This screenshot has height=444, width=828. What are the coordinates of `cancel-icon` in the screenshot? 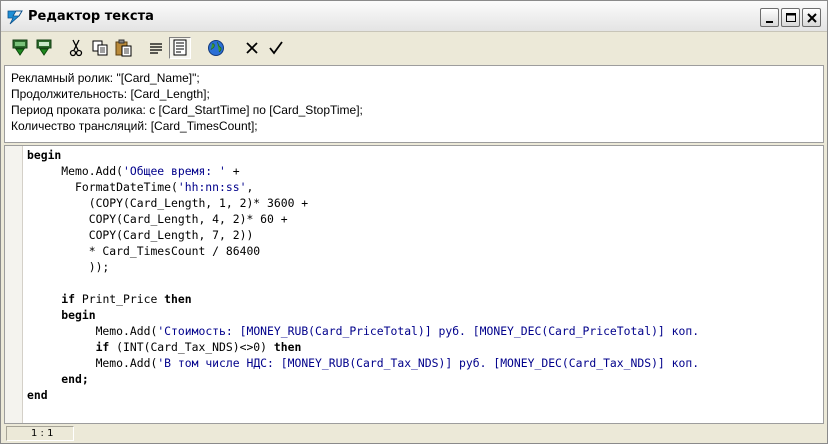 It's located at (252, 48).